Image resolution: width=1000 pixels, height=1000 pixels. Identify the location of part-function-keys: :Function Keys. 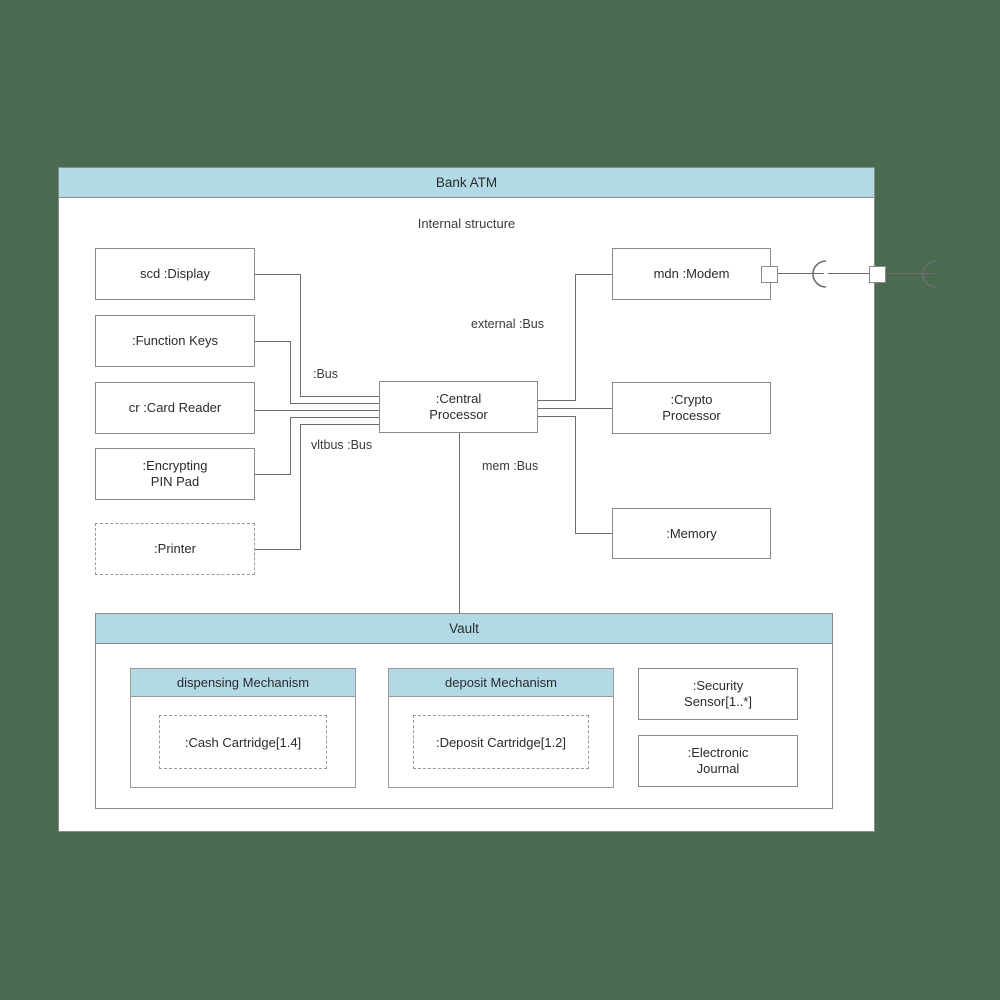
(175, 341).